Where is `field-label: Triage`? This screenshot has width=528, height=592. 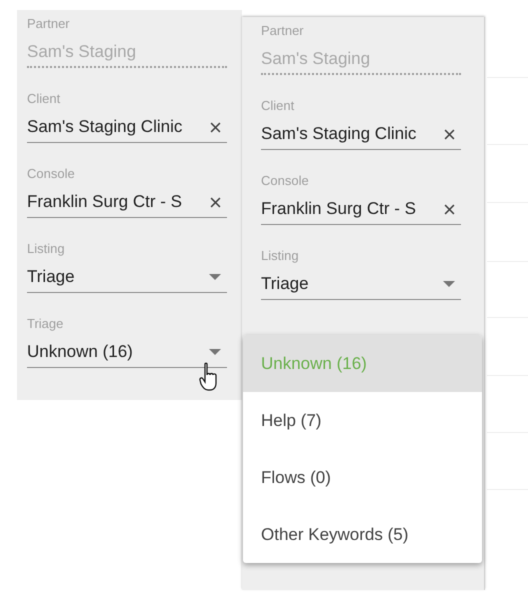
field-label: Triage is located at coordinates (45, 324).